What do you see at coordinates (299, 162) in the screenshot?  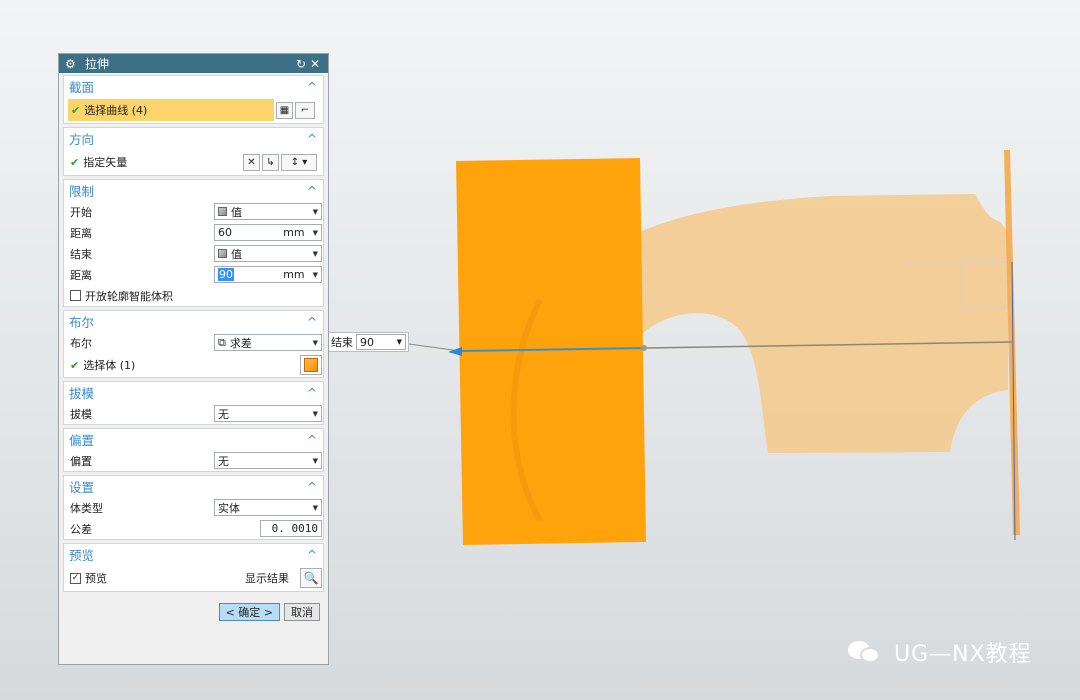 I see `vector-type-dropdown: ↕ ▾` at bounding box center [299, 162].